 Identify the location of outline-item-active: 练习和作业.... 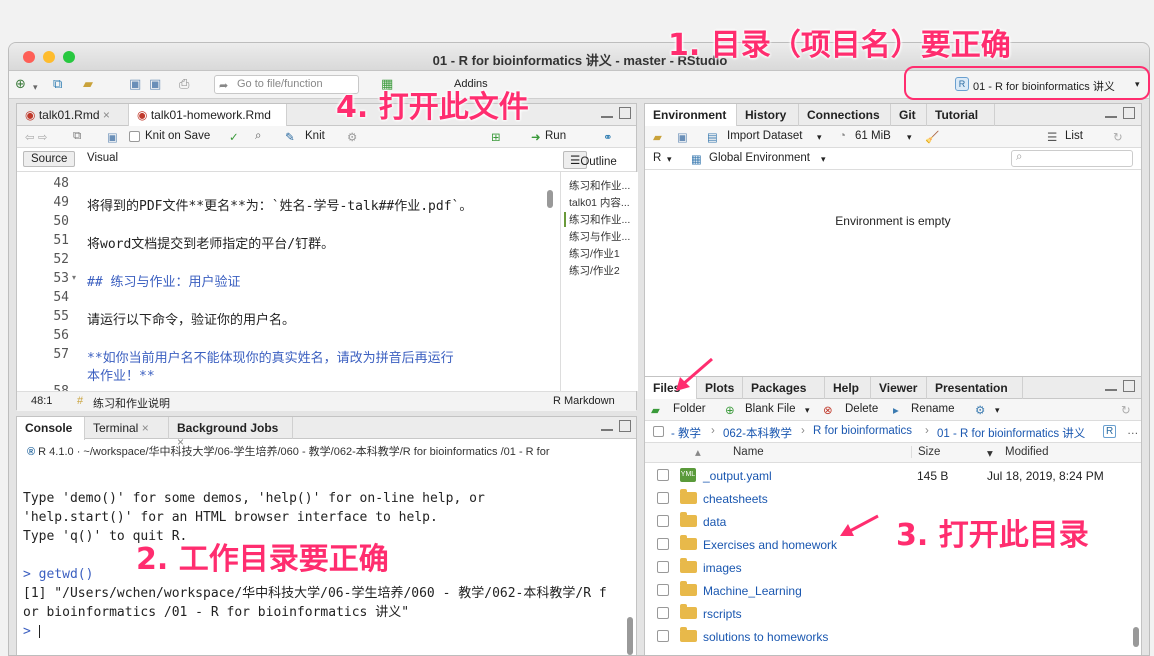
(597, 219).